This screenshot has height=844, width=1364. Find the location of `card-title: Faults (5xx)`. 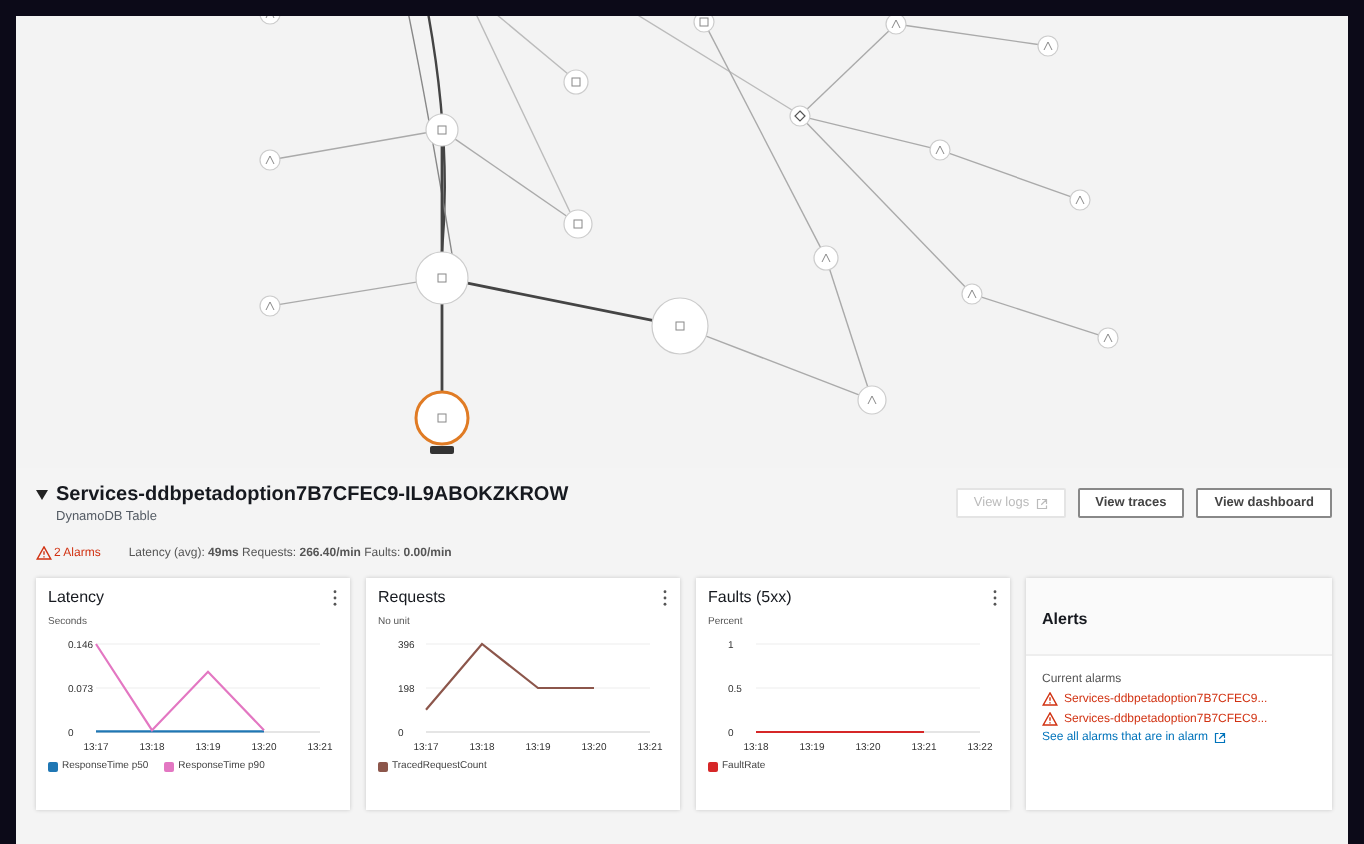

card-title: Faults (5xx) is located at coordinates (750, 597).